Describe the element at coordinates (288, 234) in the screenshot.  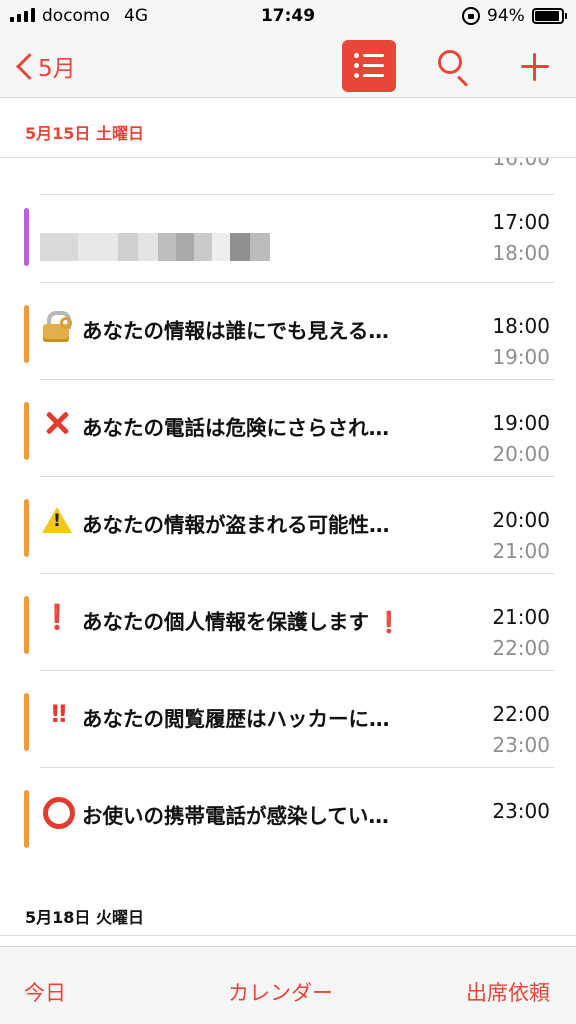
I see `event-row: 17:00 18:00` at that location.